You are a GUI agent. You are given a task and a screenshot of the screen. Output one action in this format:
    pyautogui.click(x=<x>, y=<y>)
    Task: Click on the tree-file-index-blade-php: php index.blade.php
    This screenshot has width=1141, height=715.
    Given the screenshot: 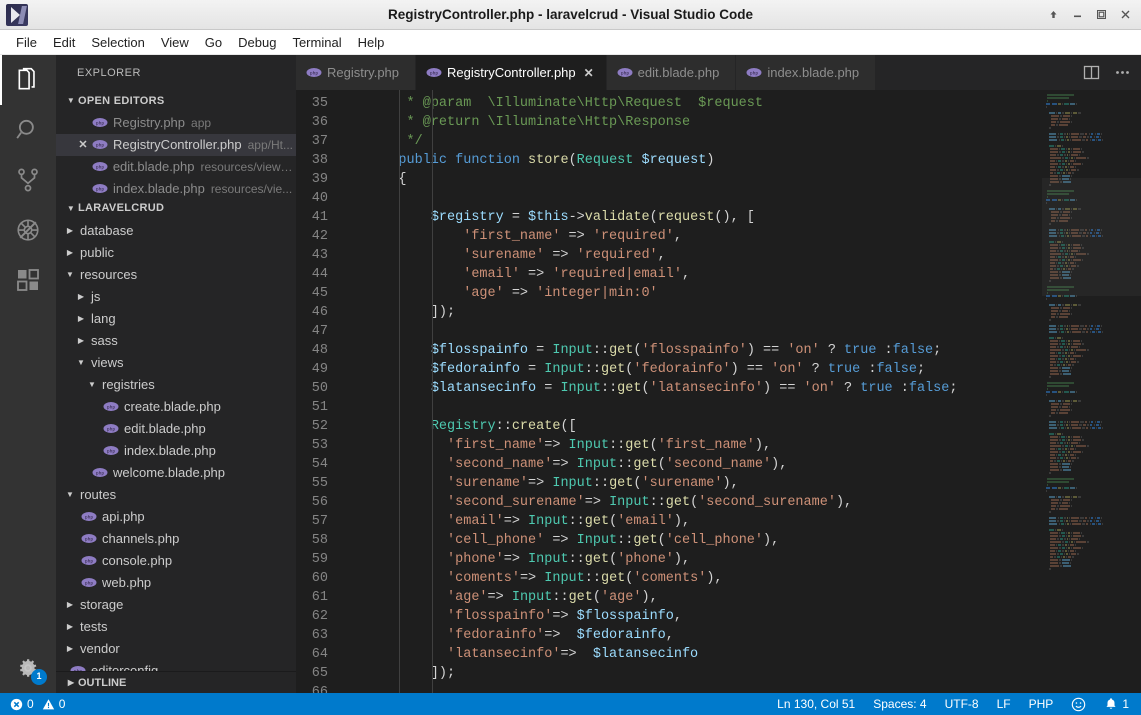 What is the action you would take?
    pyautogui.click(x=176, y=450)
    